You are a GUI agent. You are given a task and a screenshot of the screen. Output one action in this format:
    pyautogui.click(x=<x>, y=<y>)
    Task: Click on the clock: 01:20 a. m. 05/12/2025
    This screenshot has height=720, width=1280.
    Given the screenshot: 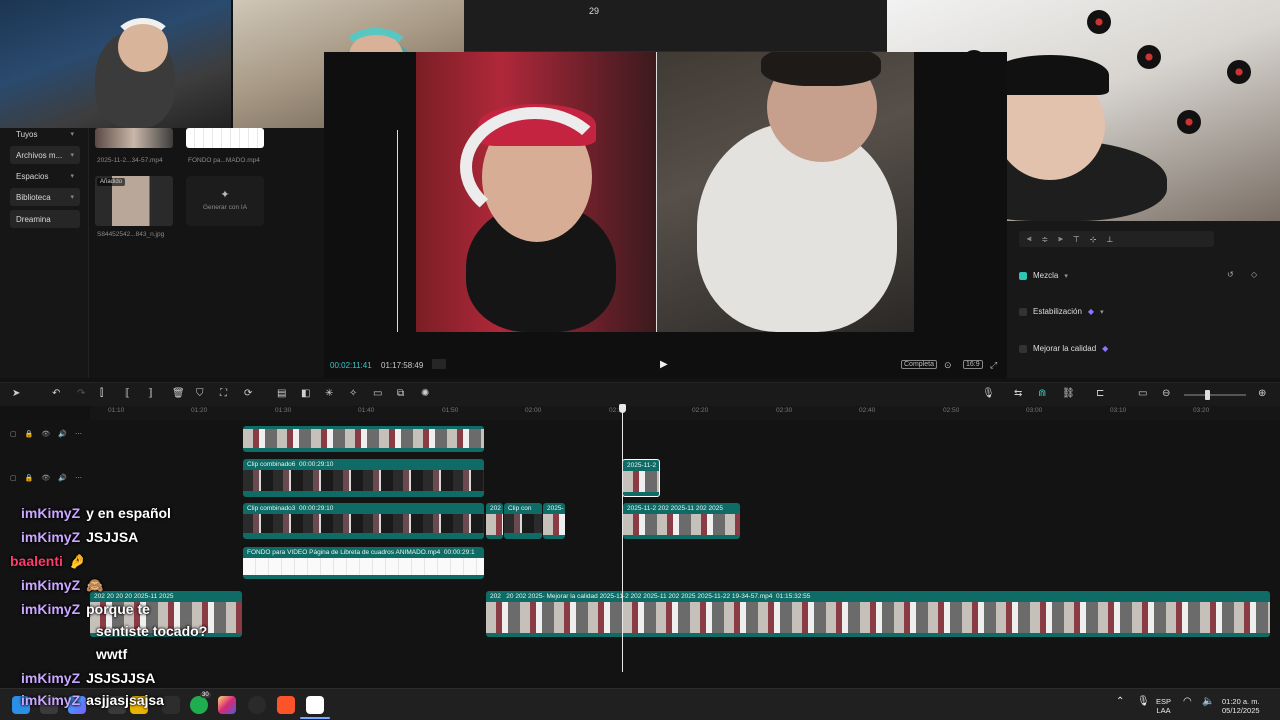 What is the action you would take?
    pyautogui.click(x=1241, y=706)
    